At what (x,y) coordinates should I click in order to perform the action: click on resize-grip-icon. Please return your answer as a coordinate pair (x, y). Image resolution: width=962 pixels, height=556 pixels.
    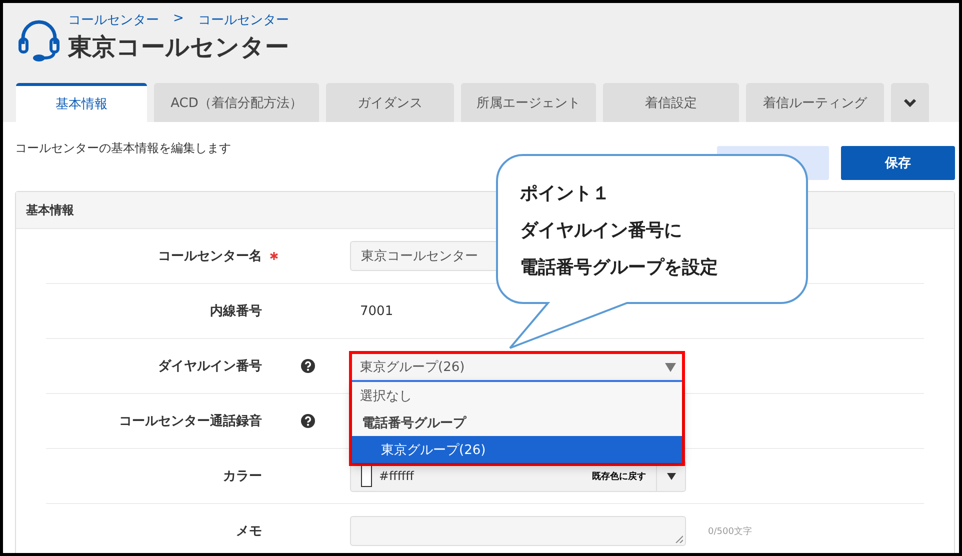
    Looking at the image, I should click on (679, 539).